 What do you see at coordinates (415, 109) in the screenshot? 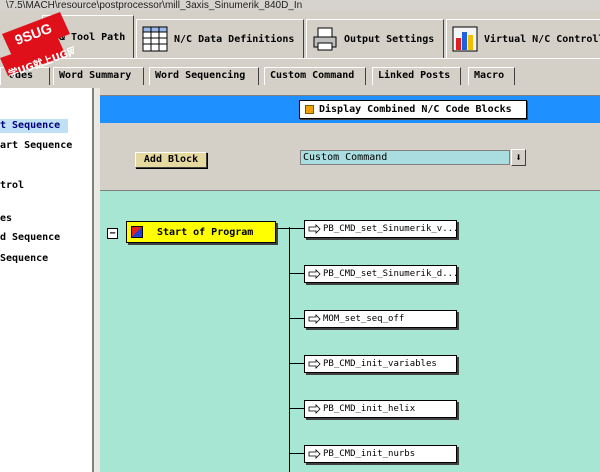
I see `display-combined-label: Display Combined N/C Code Blocks` at bounding box center [415, 109].